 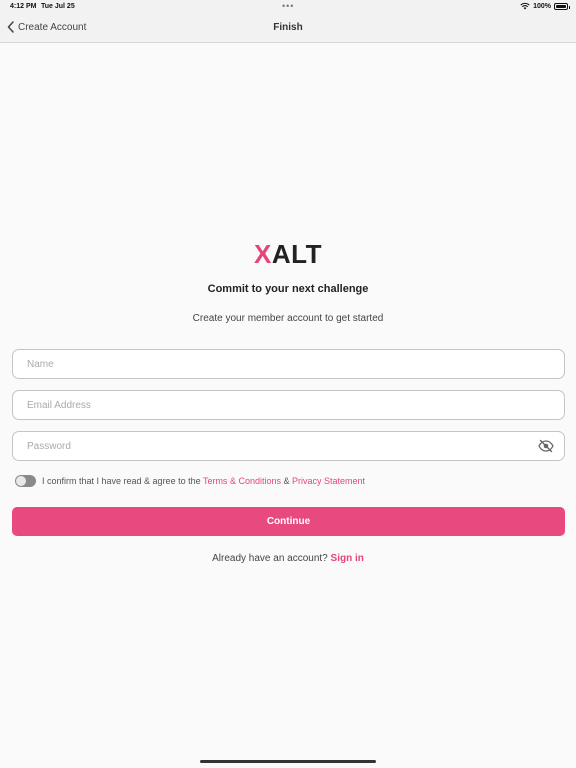 I want to click on battery-percentage: 100%, so click(x=542, y=6).